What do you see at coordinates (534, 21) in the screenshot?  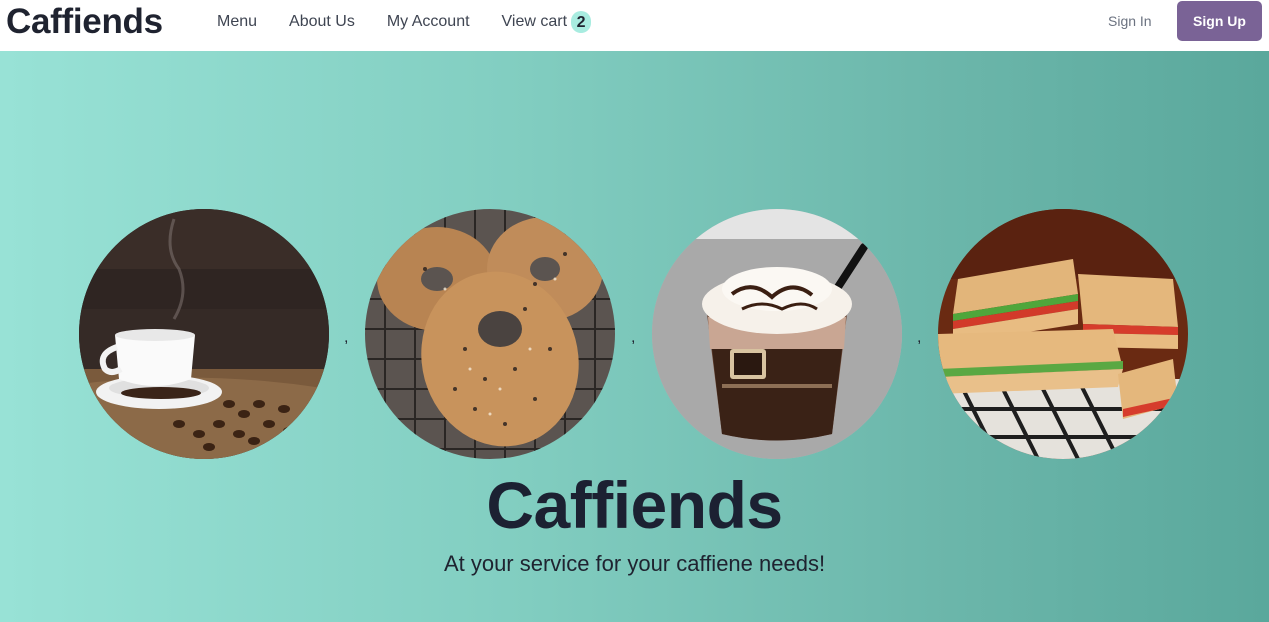 I see `view-cart-label: View cart` at bounding box center [534, 21].